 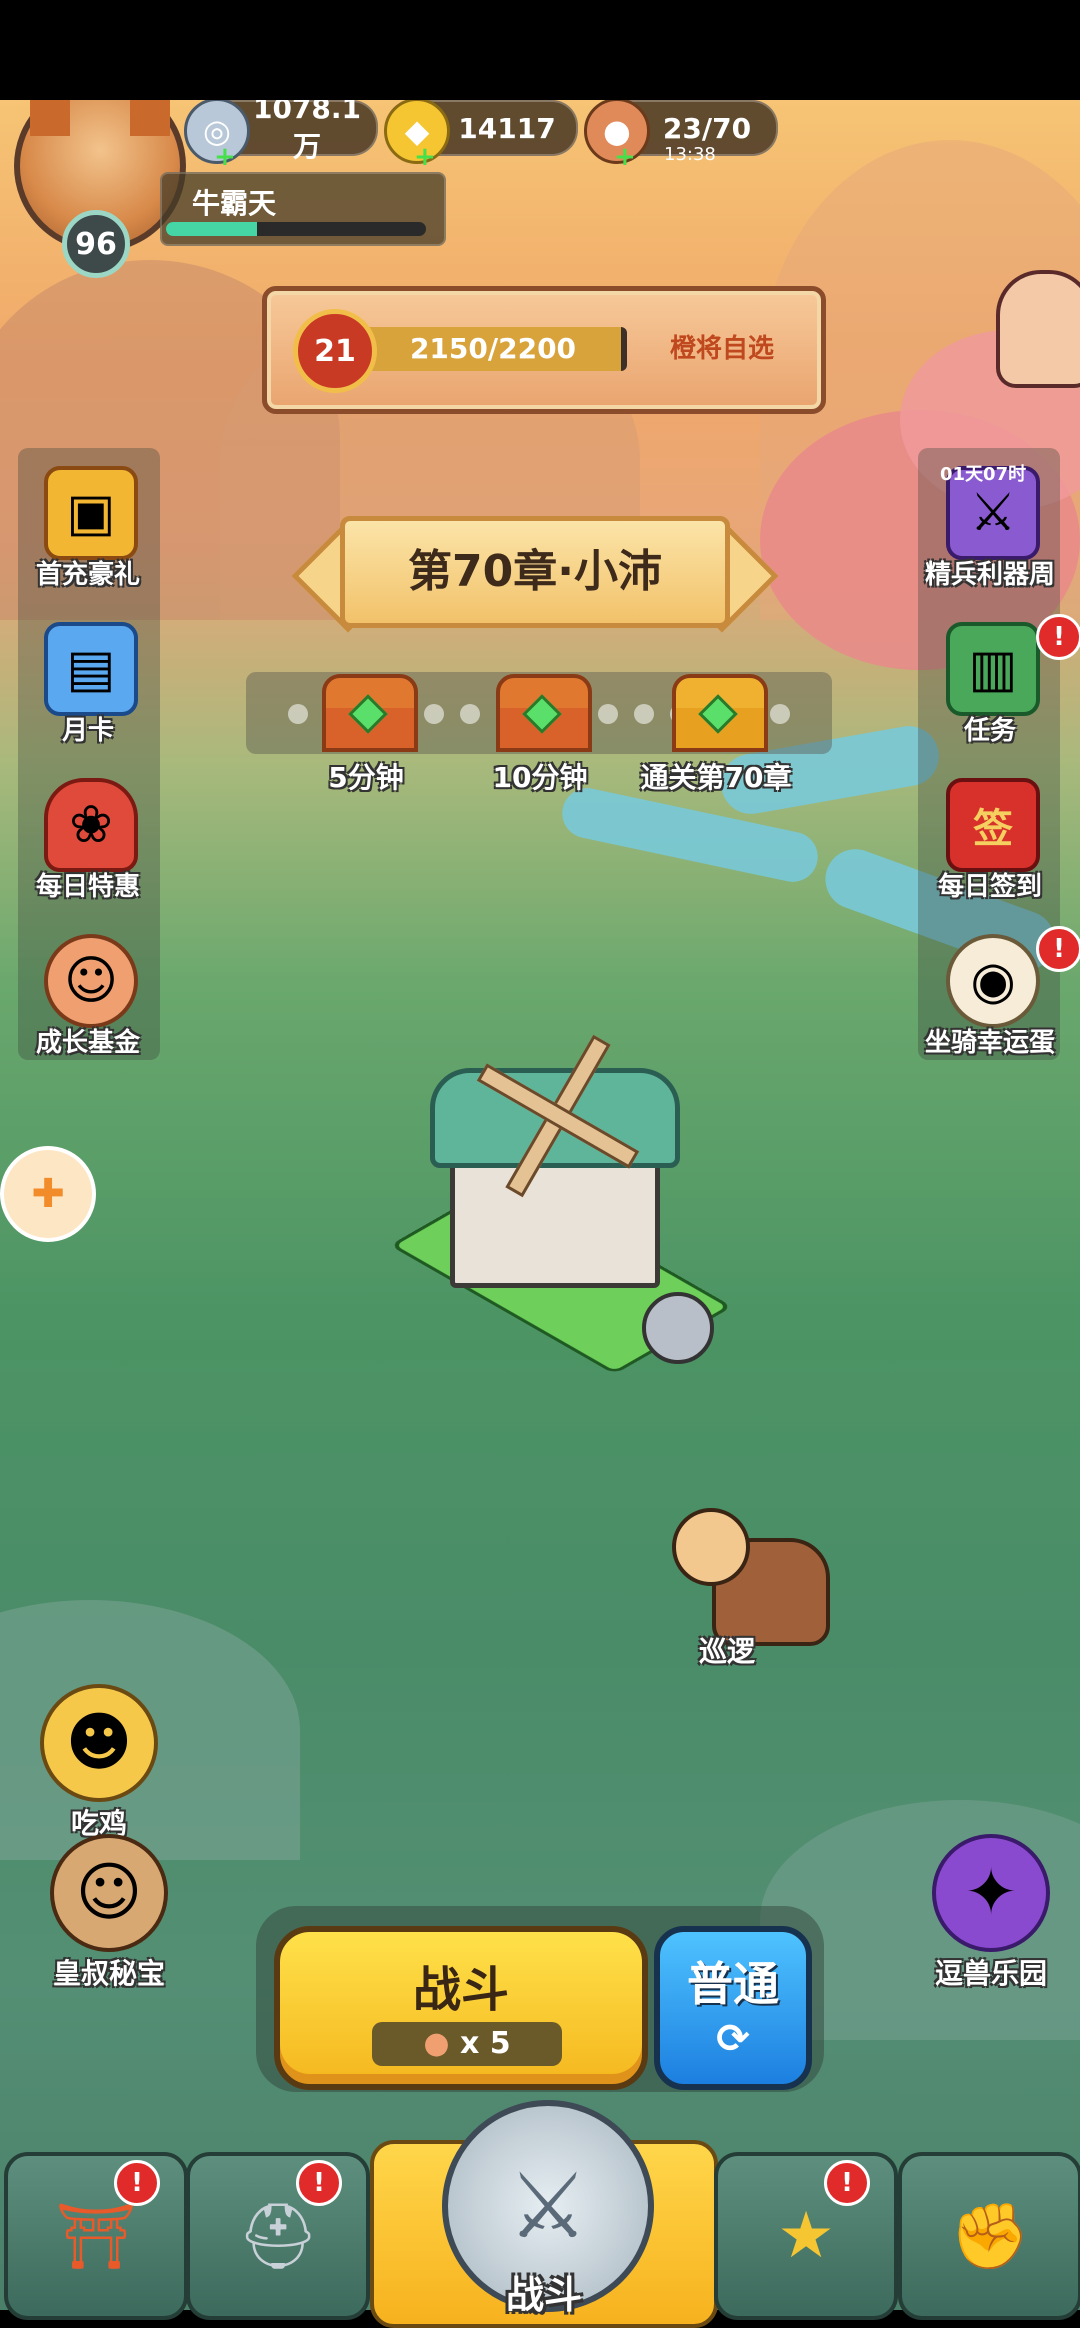 What do you see at coordinates (542, 714) in the screenshot?
I see `chest-10min` at bounding box center [542, 714].